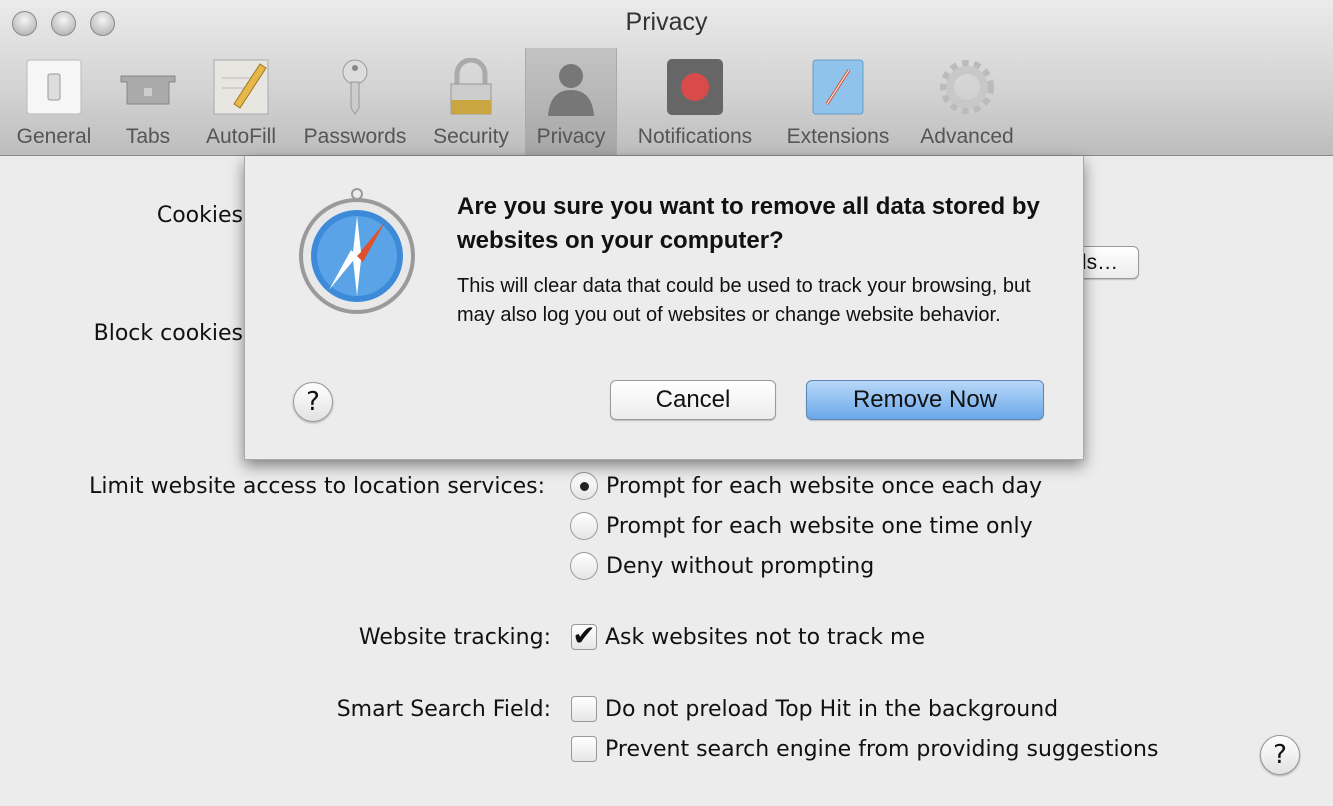 Image resolution: width=1333 pixels, height=806 pixels. Describe the element at coordinates (443, 709) in the screenshot. I see `smart-search-label: Smart Search Field:` at that location.